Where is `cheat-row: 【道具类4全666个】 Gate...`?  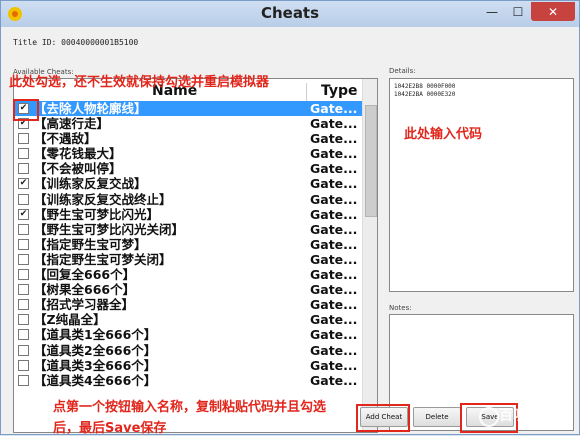
cheat-row: 【道具类4全666个】 Gate... is located at coordinates (188, 380).